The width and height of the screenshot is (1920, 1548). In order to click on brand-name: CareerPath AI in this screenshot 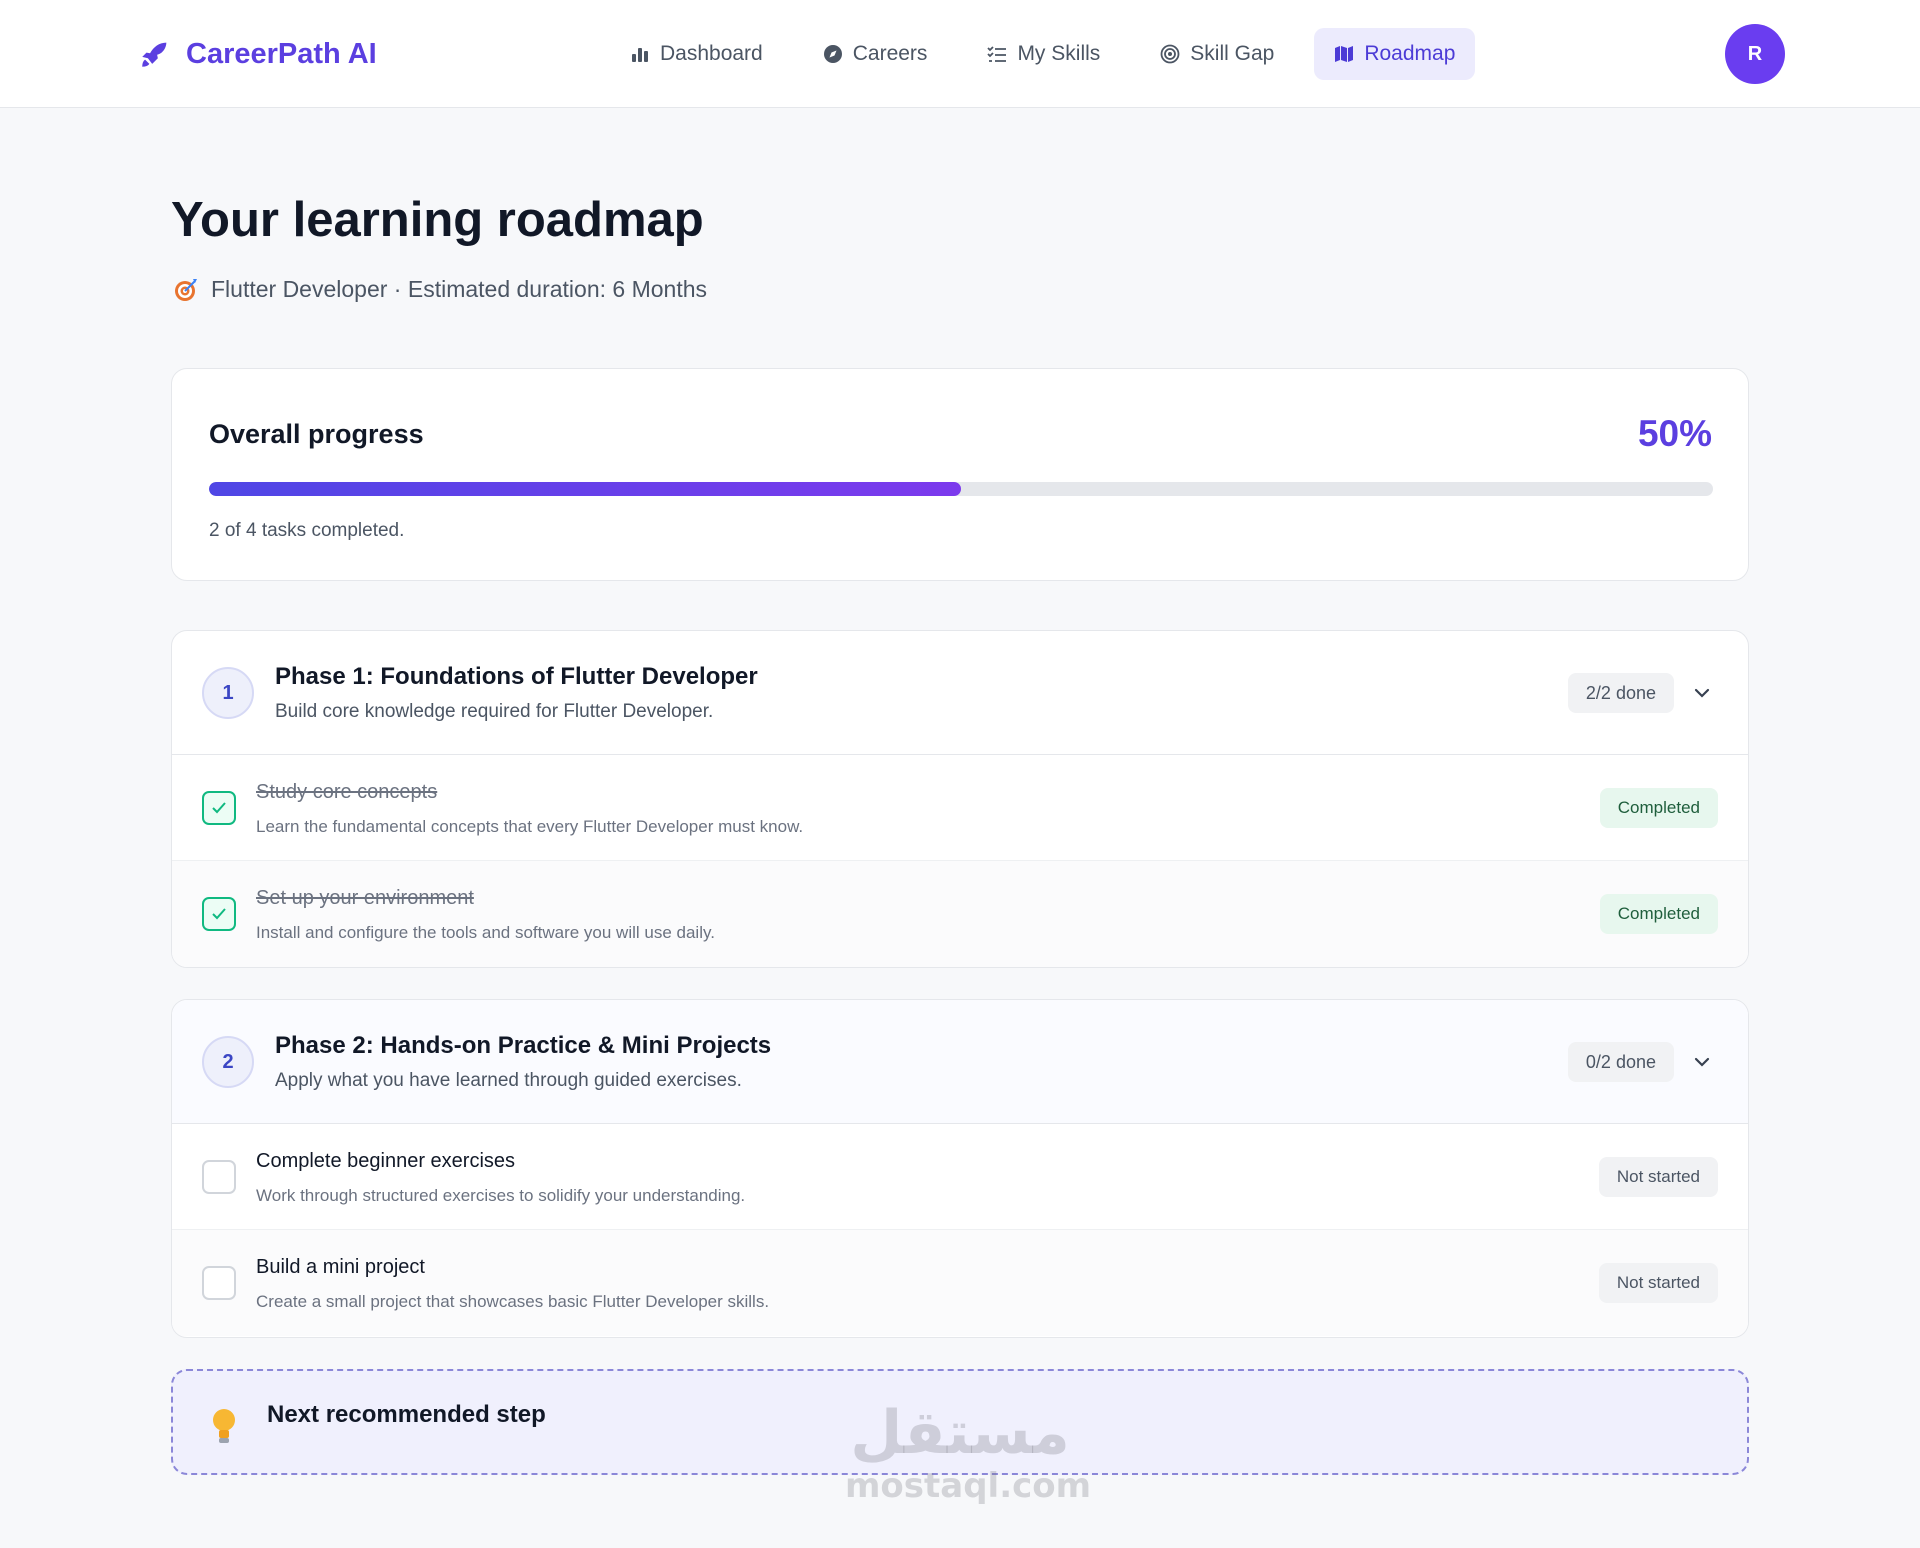, I will do `click(281, 53)`.